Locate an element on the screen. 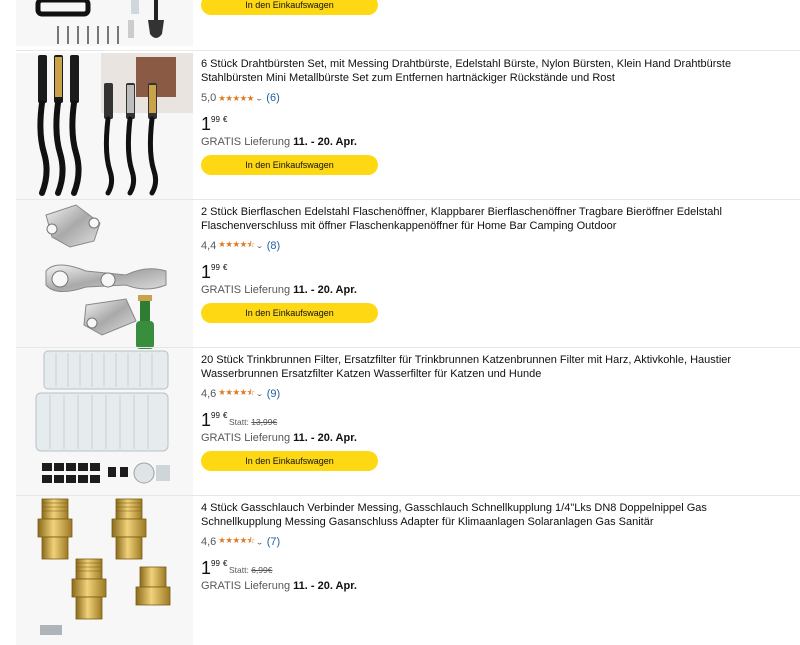 The image size is (800, 645). review-count: (9) is located at coordinates (273, 394).